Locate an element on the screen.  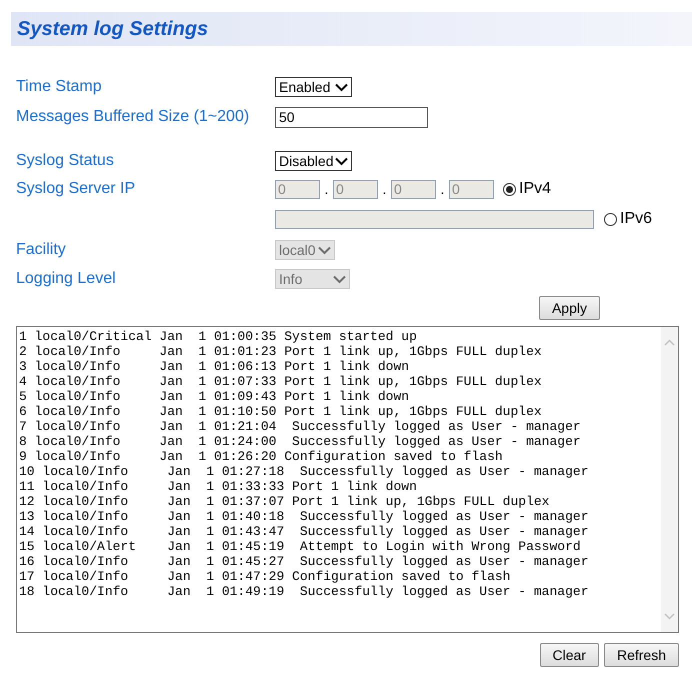
log-line: 8 local0/Info Jan 1 01:24:00 Successfully logged as User - manager is located at coordinates (300, 441).